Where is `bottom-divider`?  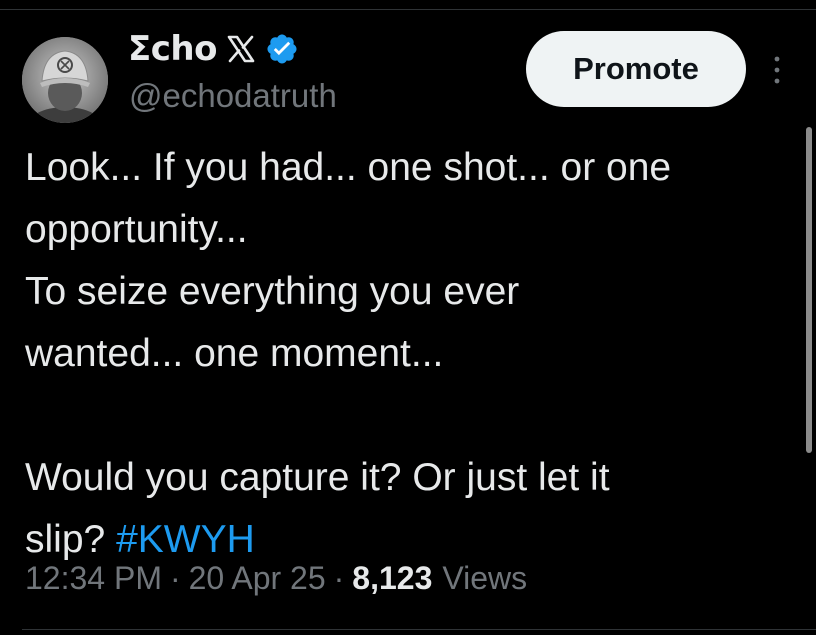
bottom-divider is located at coordinates (419, 629).